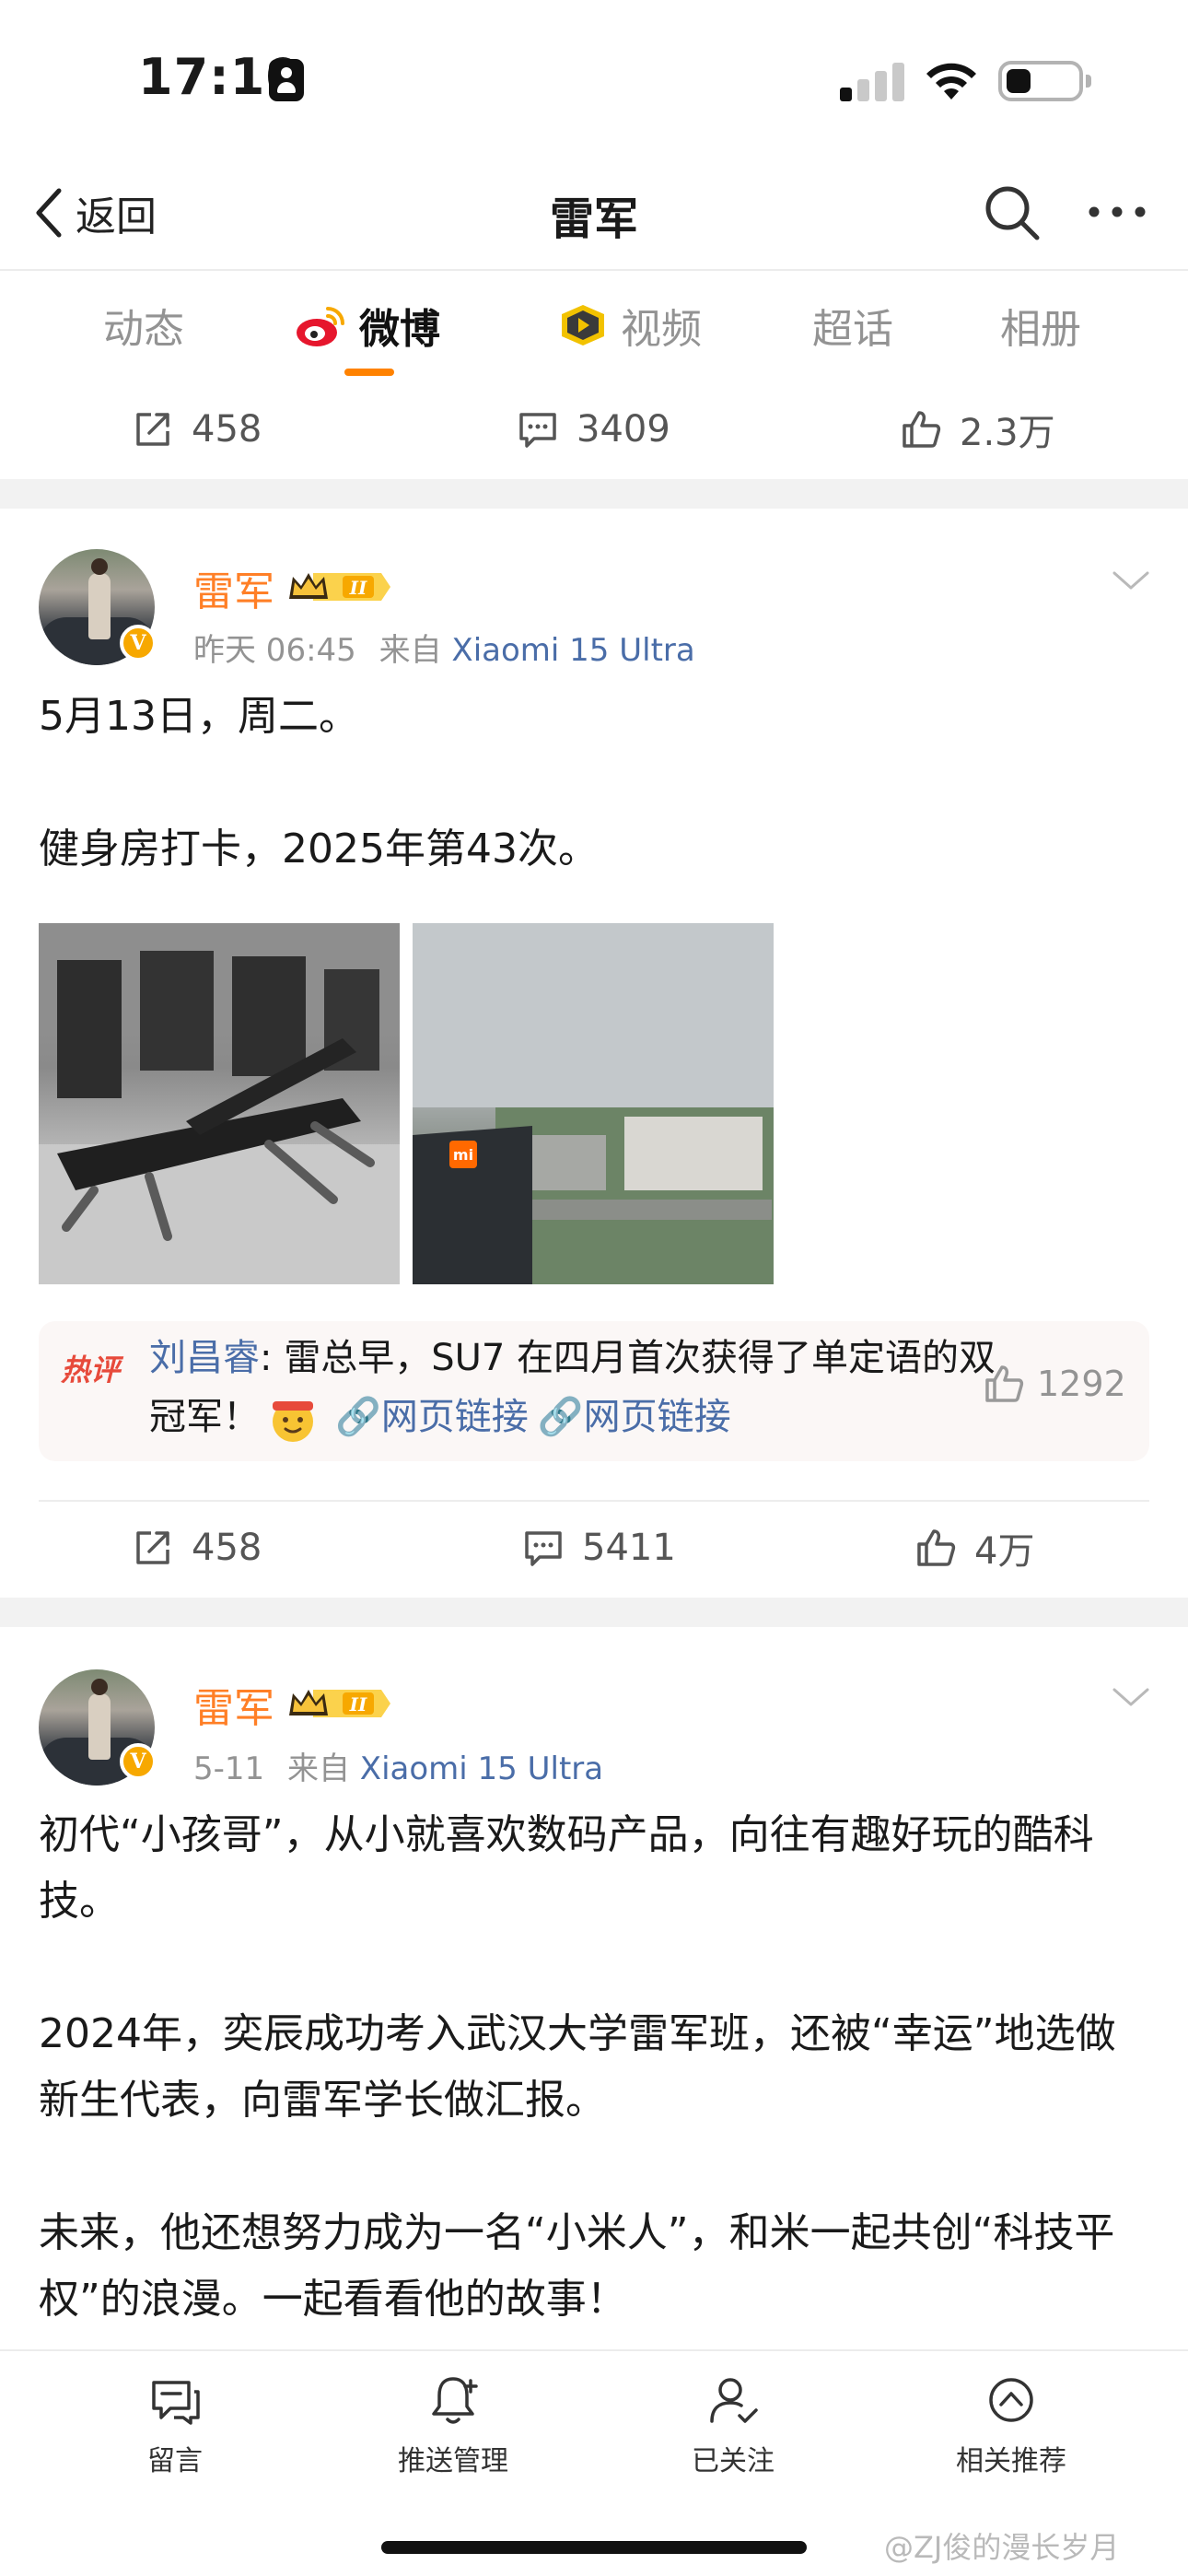  What do you see at coordinates (91, 1370) in the screenshot?
I see `hot-comment-tag: 热评` at bounding box center [91, 1370].